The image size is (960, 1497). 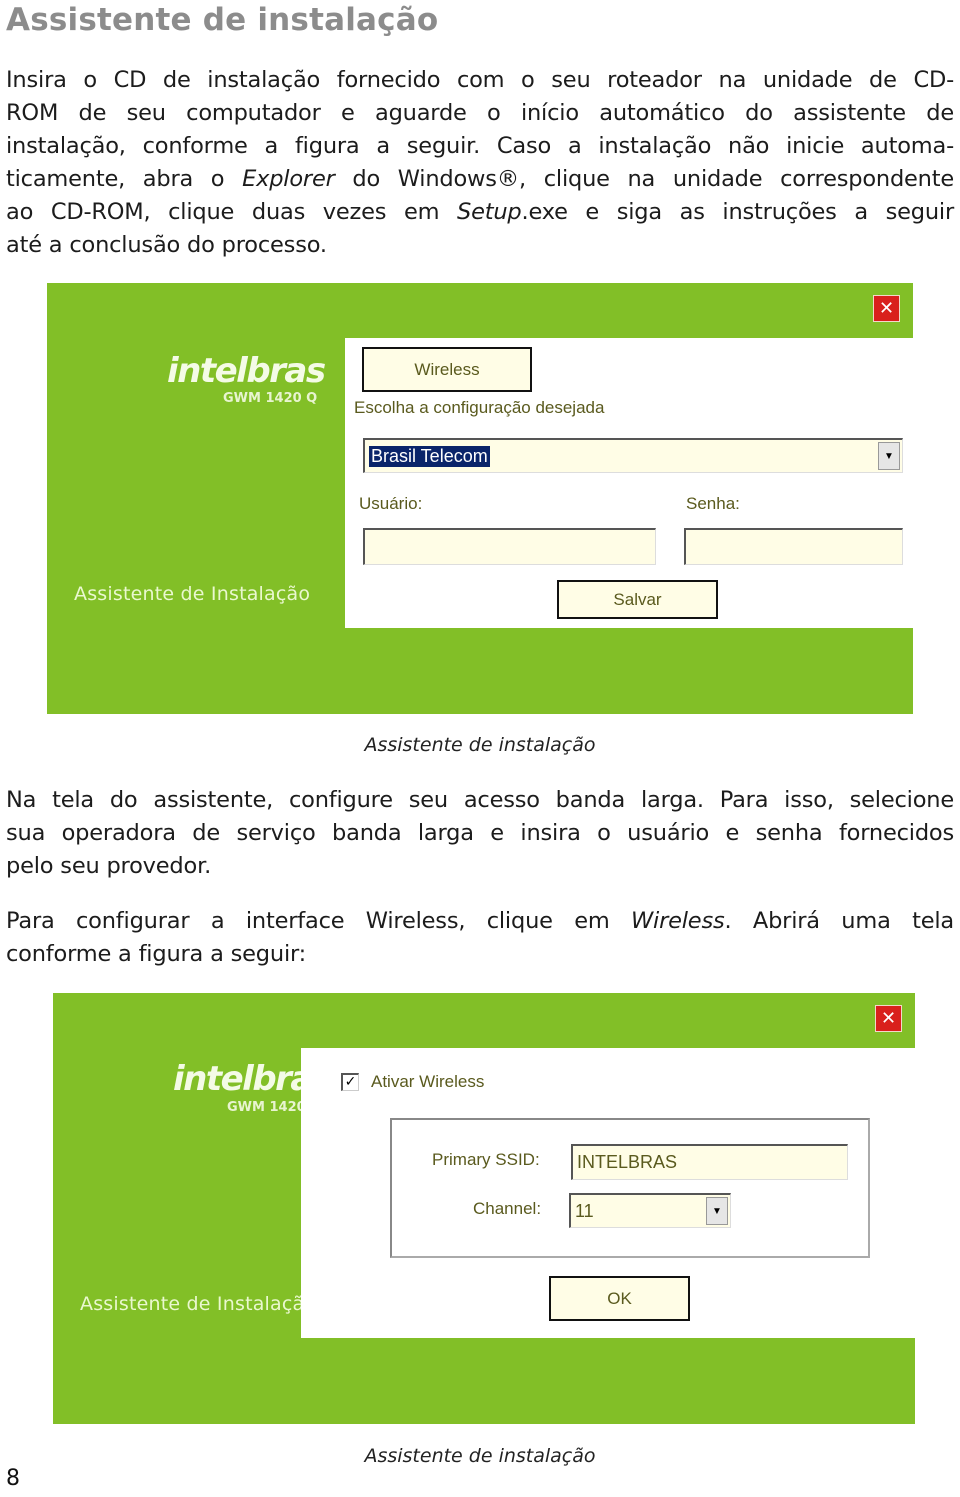 I want to click on paragraph-line: conforme a figura a seguir:, so click(x=156, y=954).